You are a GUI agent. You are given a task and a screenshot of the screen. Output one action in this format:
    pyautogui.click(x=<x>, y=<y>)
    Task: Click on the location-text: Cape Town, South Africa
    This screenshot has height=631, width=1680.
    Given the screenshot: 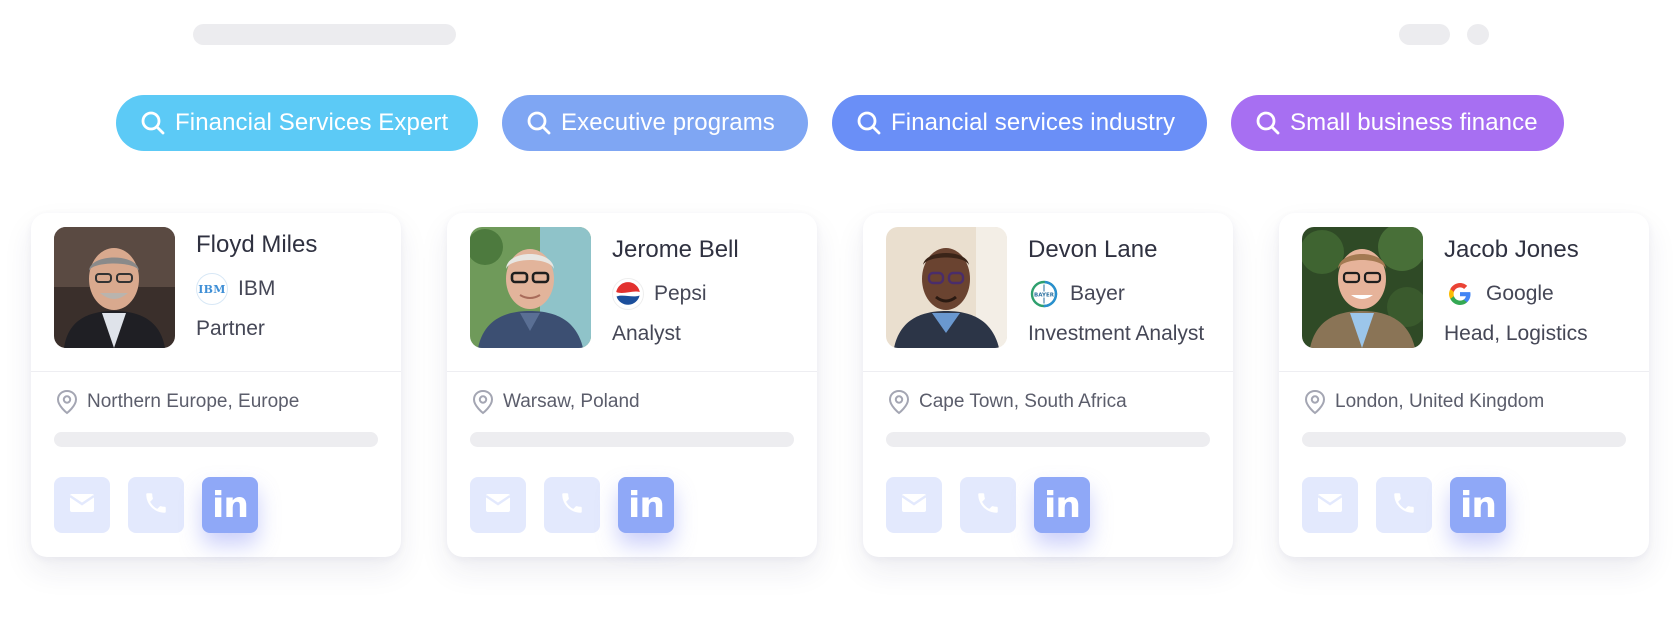 What is the action you would take?
    pyautogui.click(x=1023, y=401)
    